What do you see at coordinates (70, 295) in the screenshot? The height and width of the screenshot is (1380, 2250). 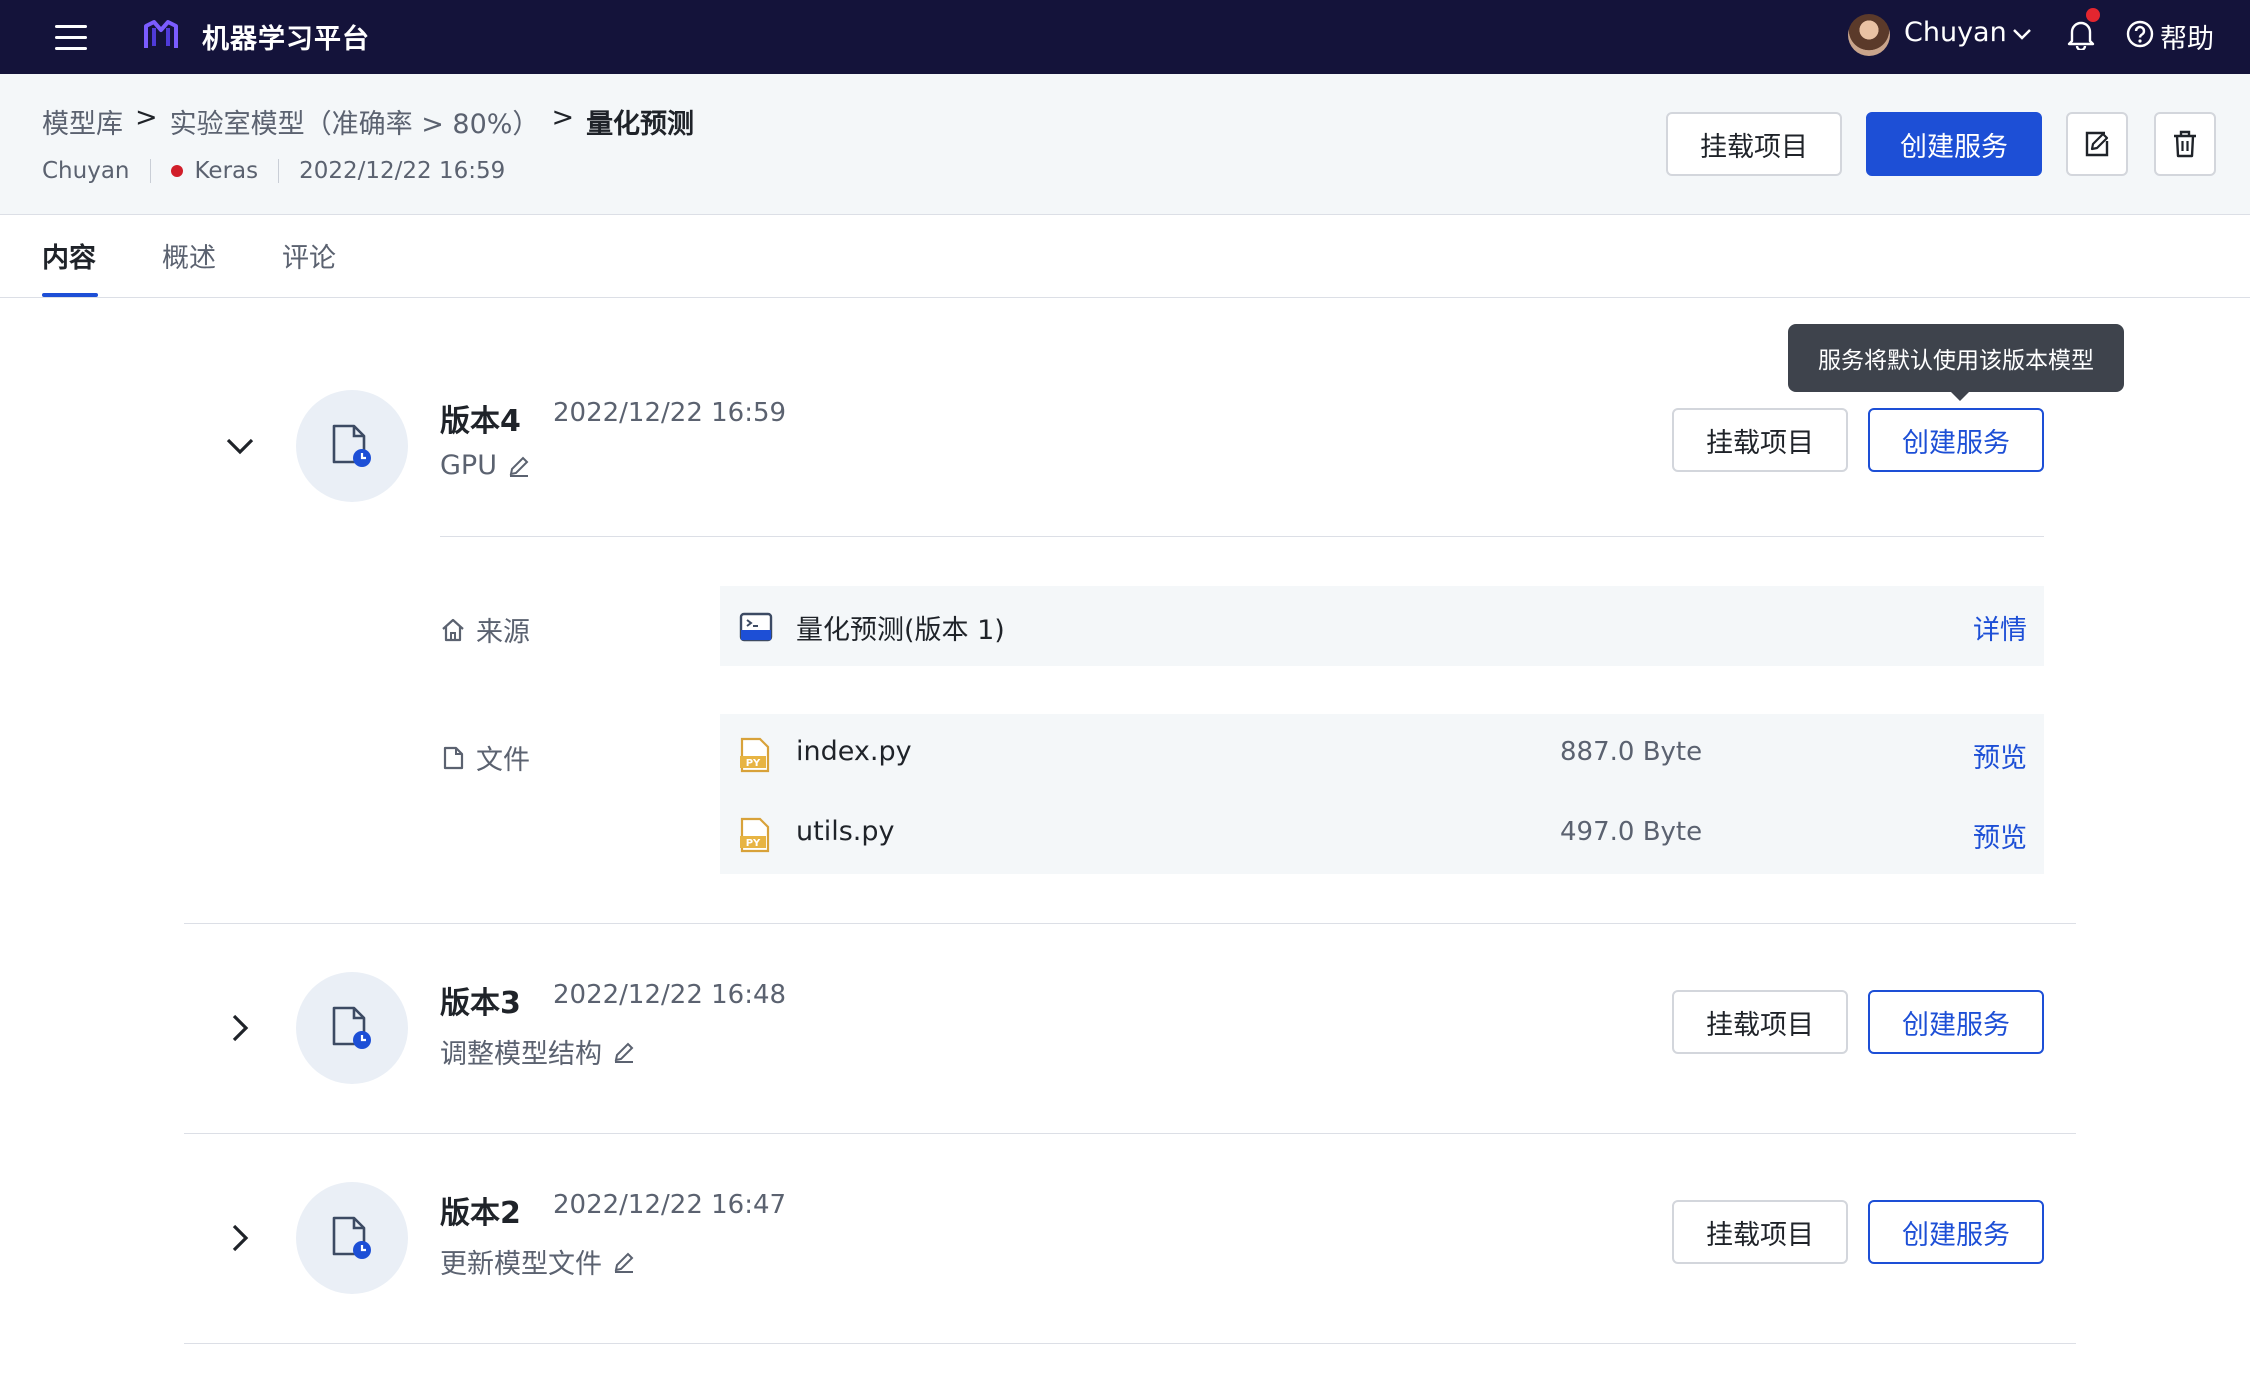 I see `tab-active-indicator` at bounding box center [70, 295].